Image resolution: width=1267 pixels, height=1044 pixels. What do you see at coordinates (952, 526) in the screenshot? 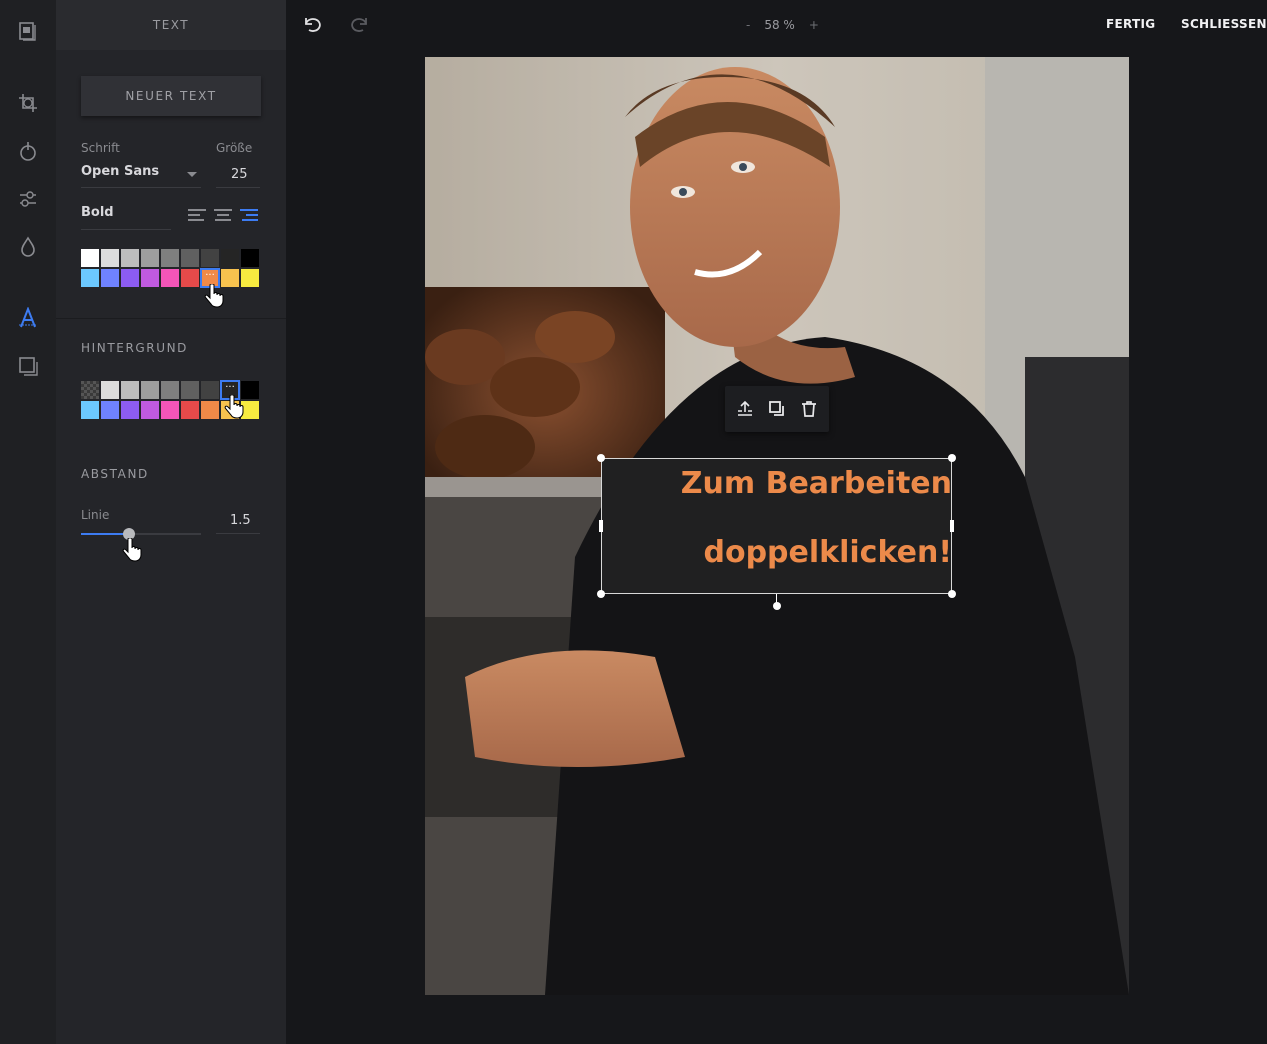
I see `resize-handle-right` at bounding box center [952, 526].